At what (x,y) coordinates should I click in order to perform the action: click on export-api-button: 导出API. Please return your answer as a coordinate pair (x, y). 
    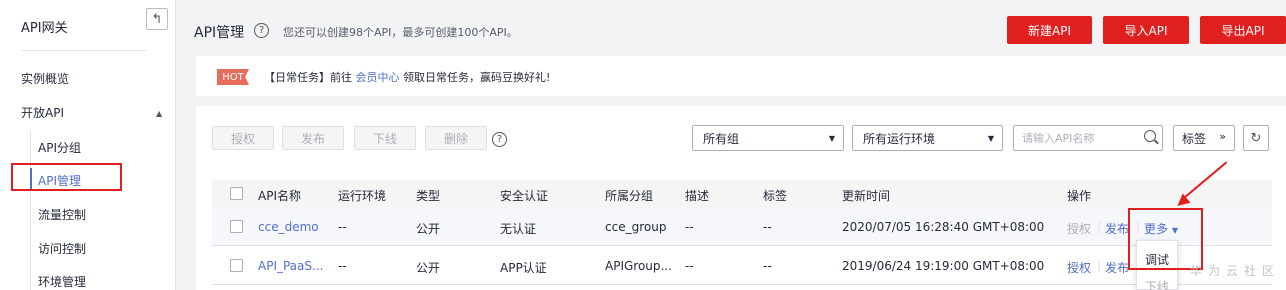
    Looking at the image, I should click on (1243, 30).